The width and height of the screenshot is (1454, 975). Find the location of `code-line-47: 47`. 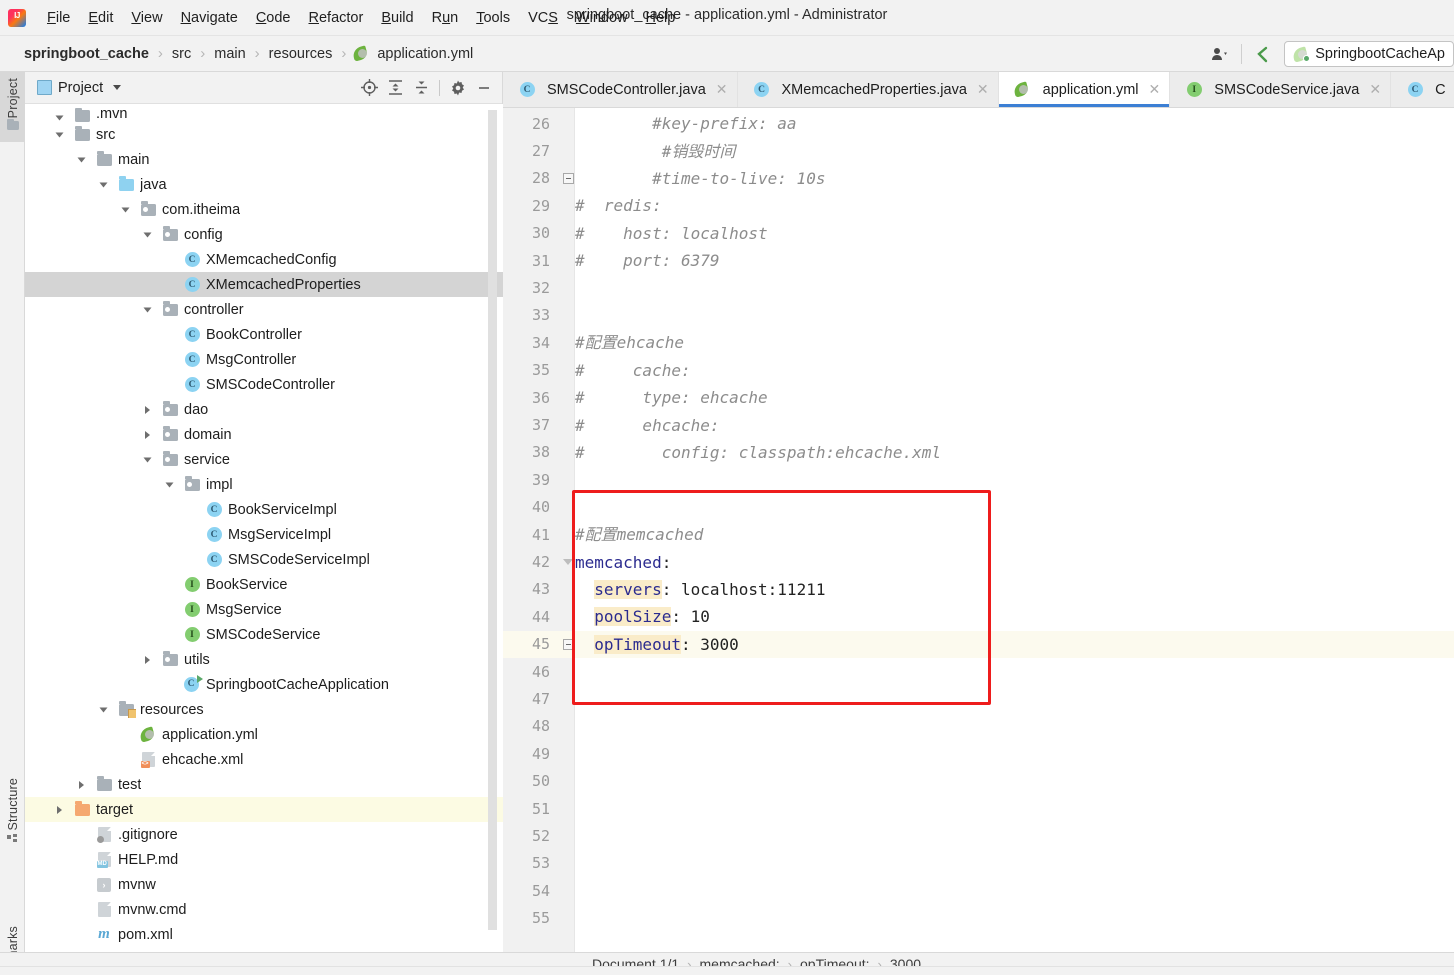

code-line-47: 47 is located at coordinates (978, 698).